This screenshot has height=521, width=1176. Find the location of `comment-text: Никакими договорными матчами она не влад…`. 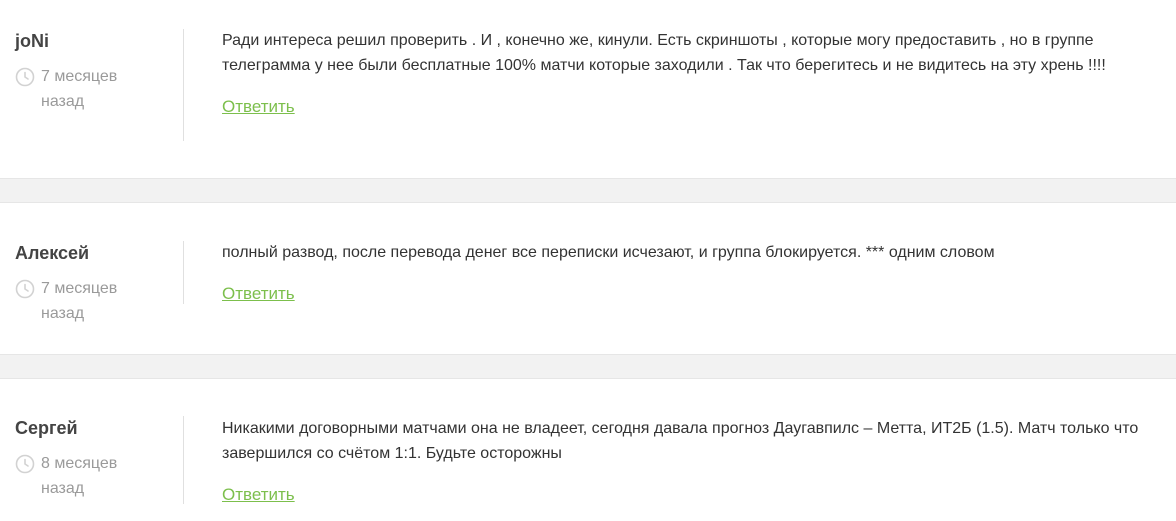

comment-text: Никакими договорными матчами она не влад… is located at coordinates (680, 441).